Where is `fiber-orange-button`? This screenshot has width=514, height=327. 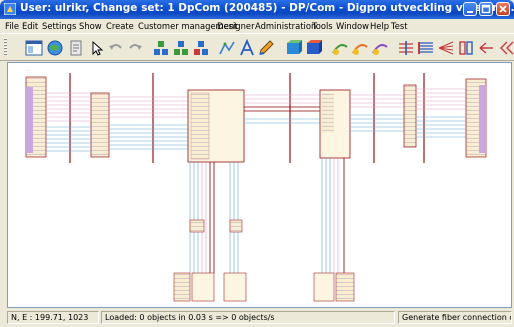
fiber-orange-button is located at coordinates (360, 48).